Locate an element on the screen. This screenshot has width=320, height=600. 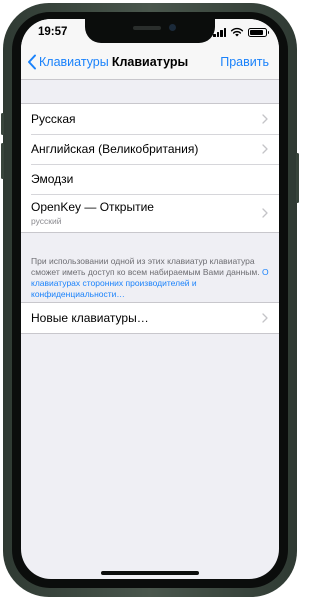
wifi-icon is located at coordinates (237, 32).